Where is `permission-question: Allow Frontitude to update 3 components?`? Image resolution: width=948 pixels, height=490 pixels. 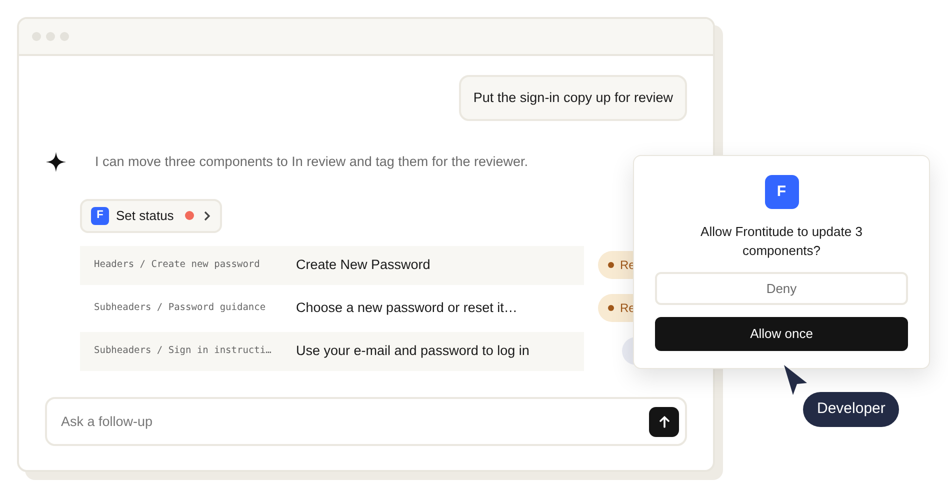 permission-question: Allow Frontitude to update 3 components? is located at coordinates (782, 241).